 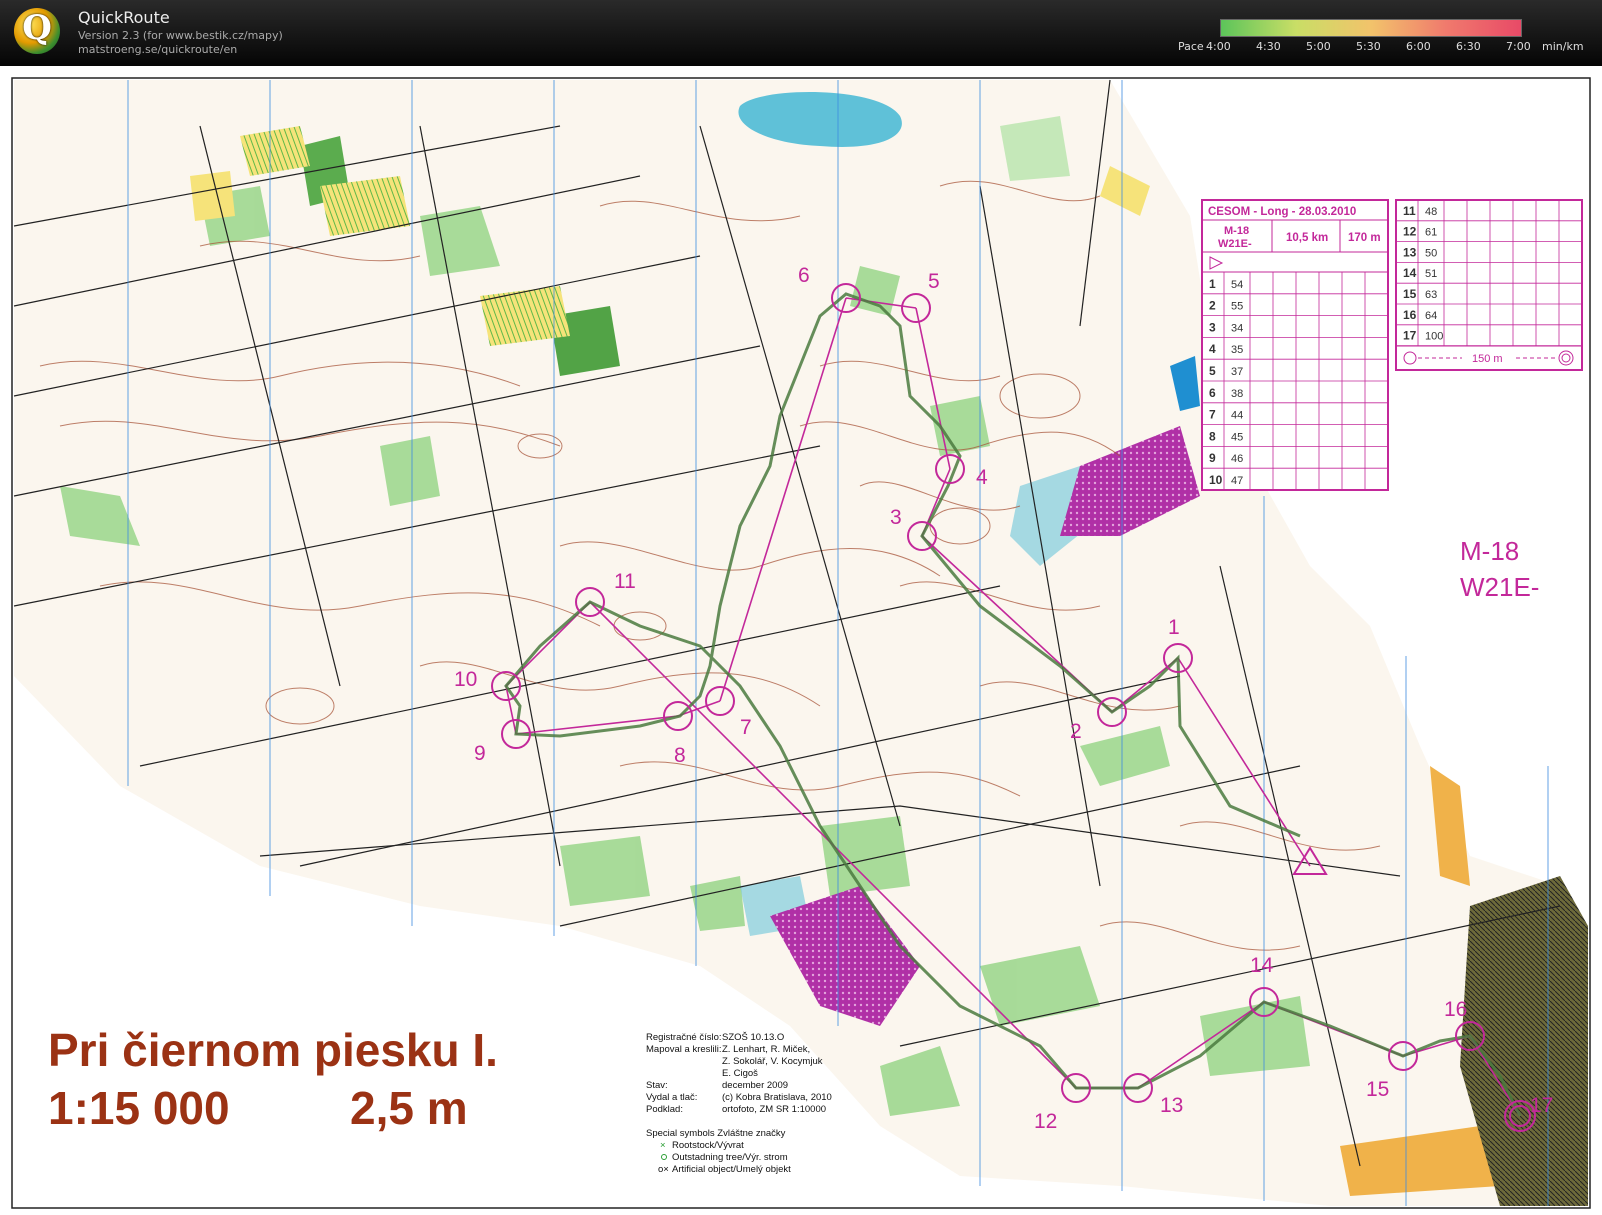 What do you see at coordinates (684, 1049) in the screenshot?
I see `imprint-label: Mapoval a kreslili:` at bounding box center [684, 1049].